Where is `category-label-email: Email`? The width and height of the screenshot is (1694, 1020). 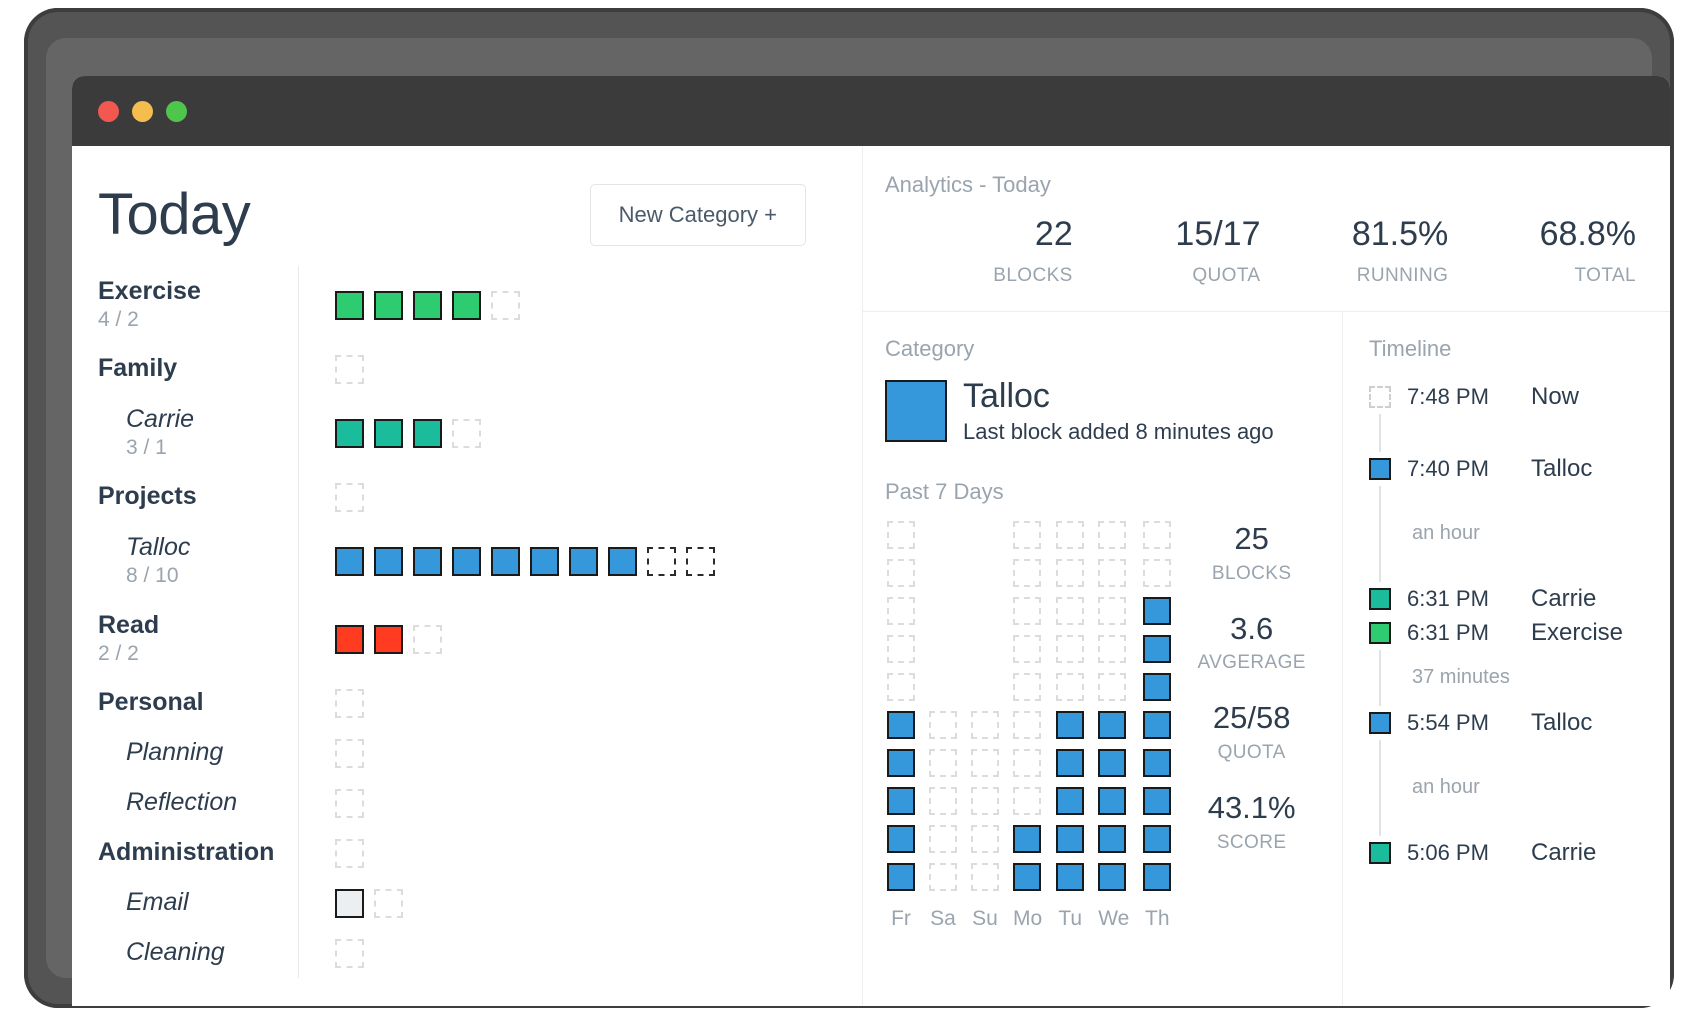
category-label-email: Email is located at coordinates (198, 903).